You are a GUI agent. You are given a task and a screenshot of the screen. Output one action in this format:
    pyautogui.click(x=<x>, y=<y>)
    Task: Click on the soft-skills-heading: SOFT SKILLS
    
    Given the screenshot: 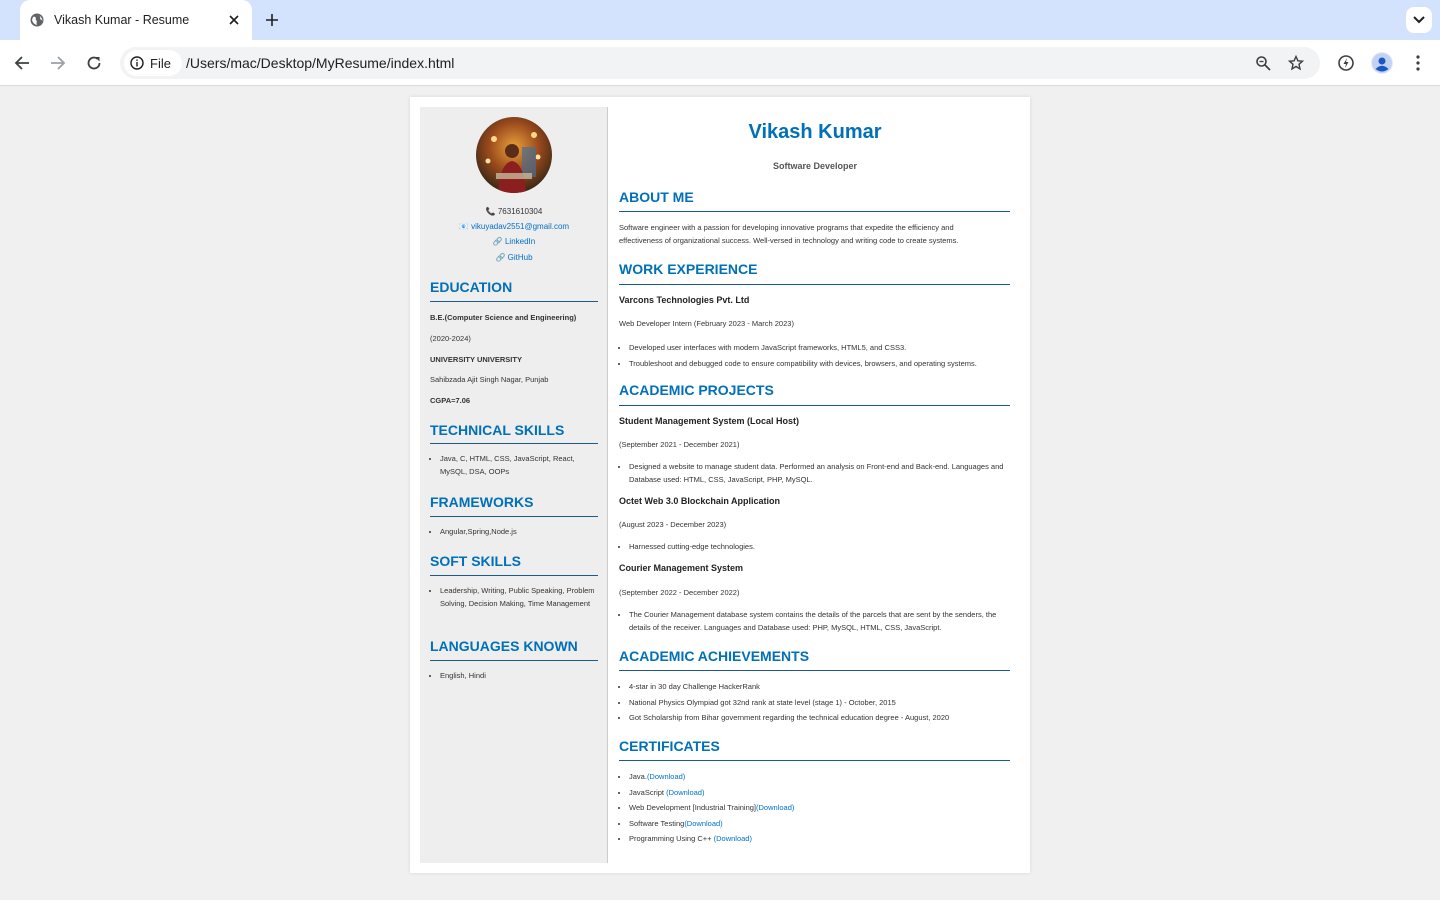 What is the action you would take?
    pyautogui.click(x=475, y=561)
    